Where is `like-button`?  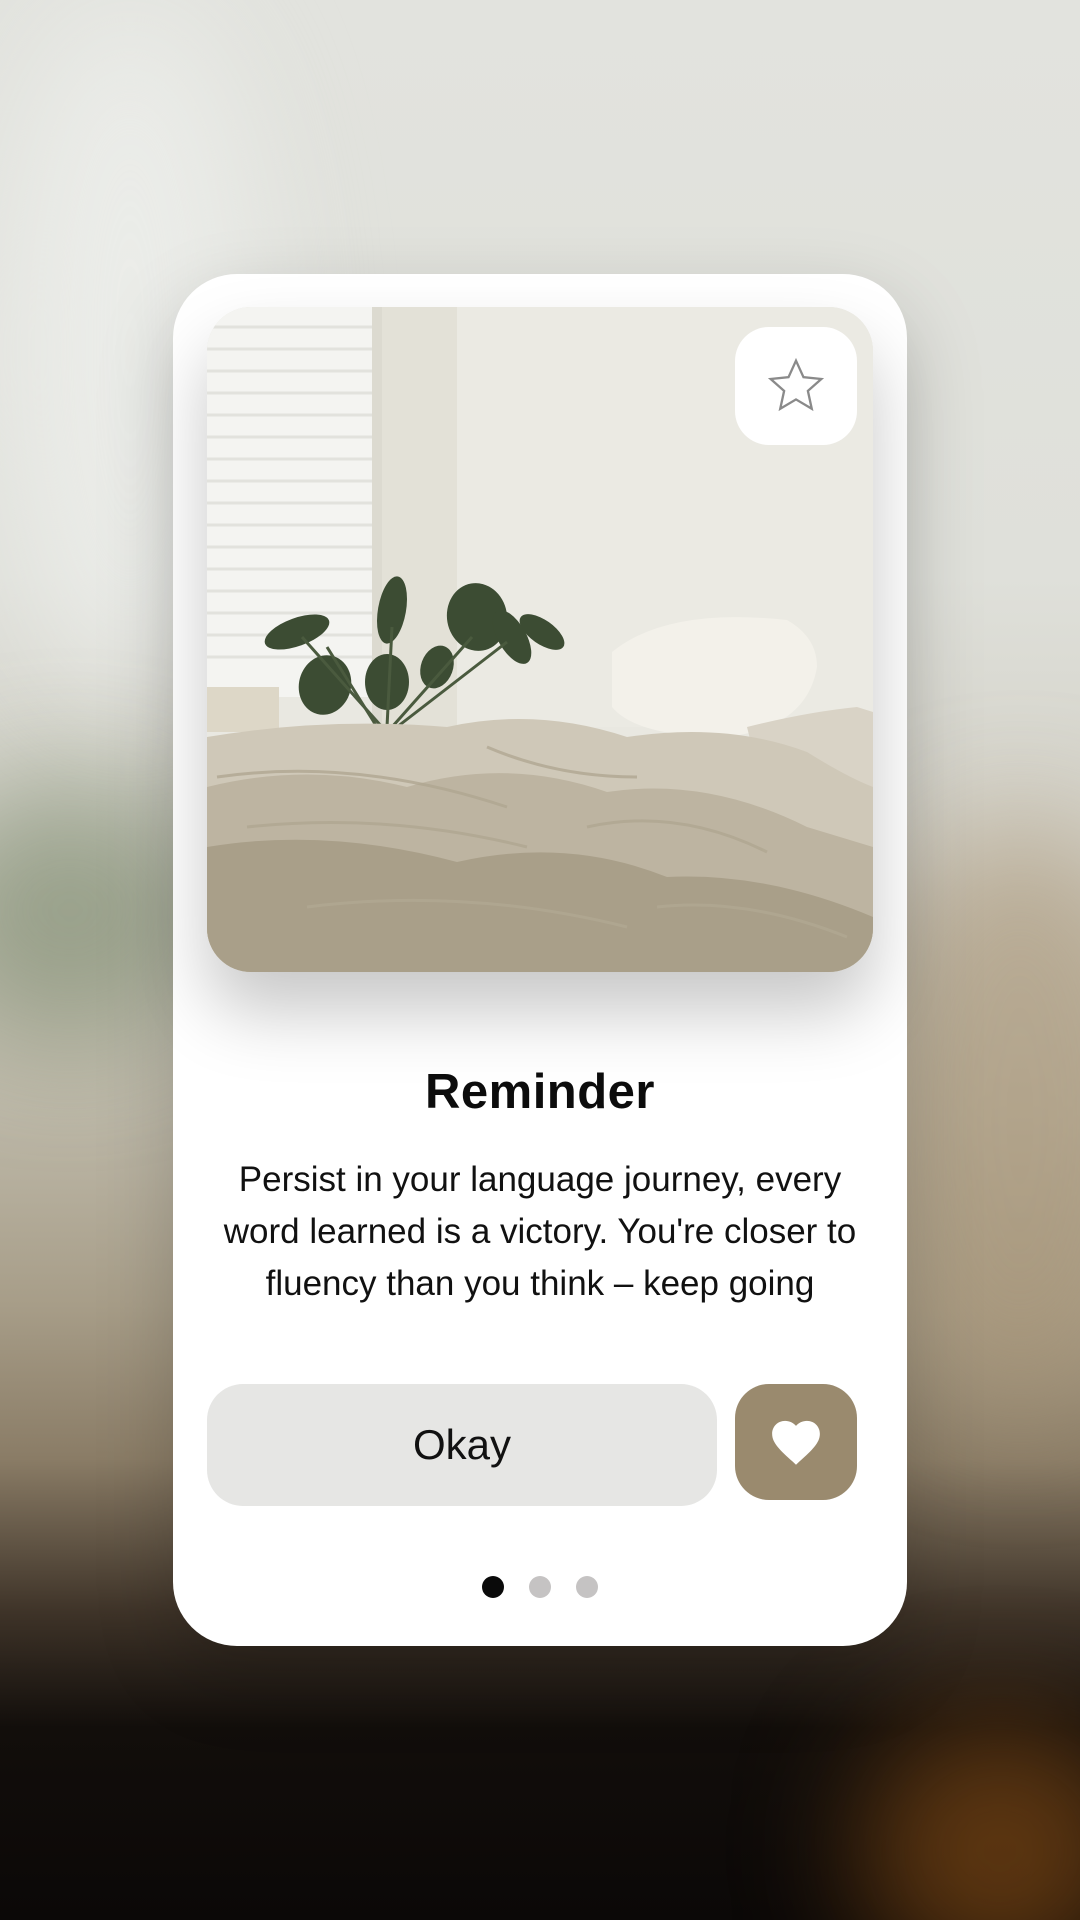
like-button is located at coordinates (796, 1442).